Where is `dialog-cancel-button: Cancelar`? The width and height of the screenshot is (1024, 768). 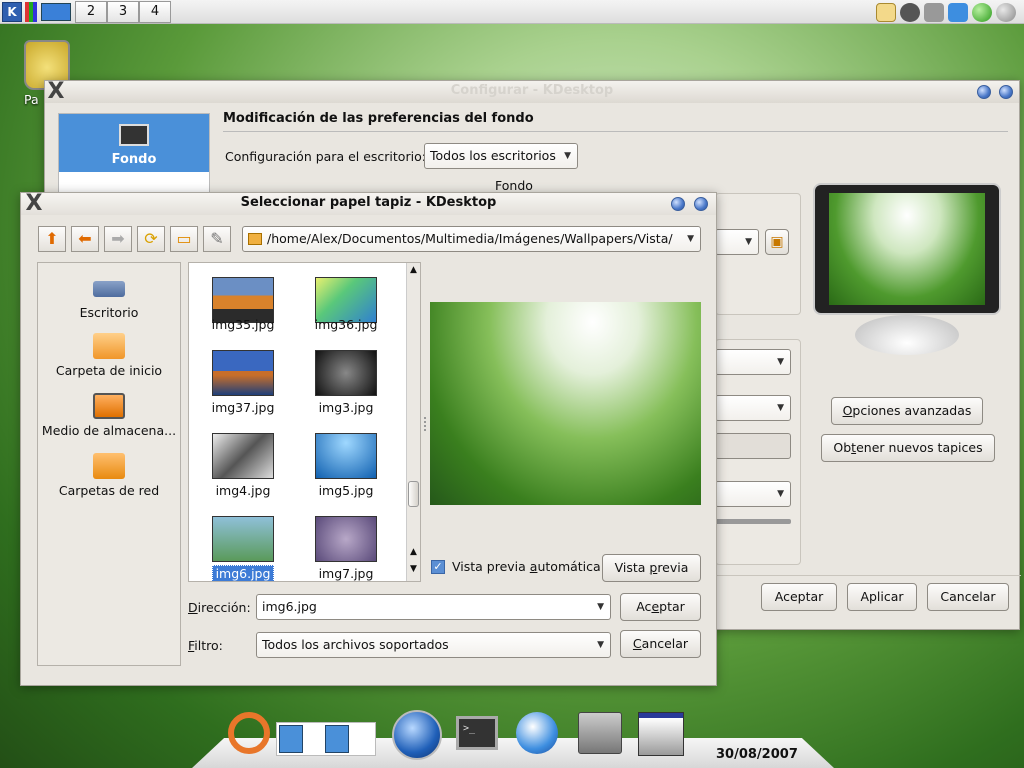 dialog-cancel-button: Cancelar is located at coordinates (660, 644).